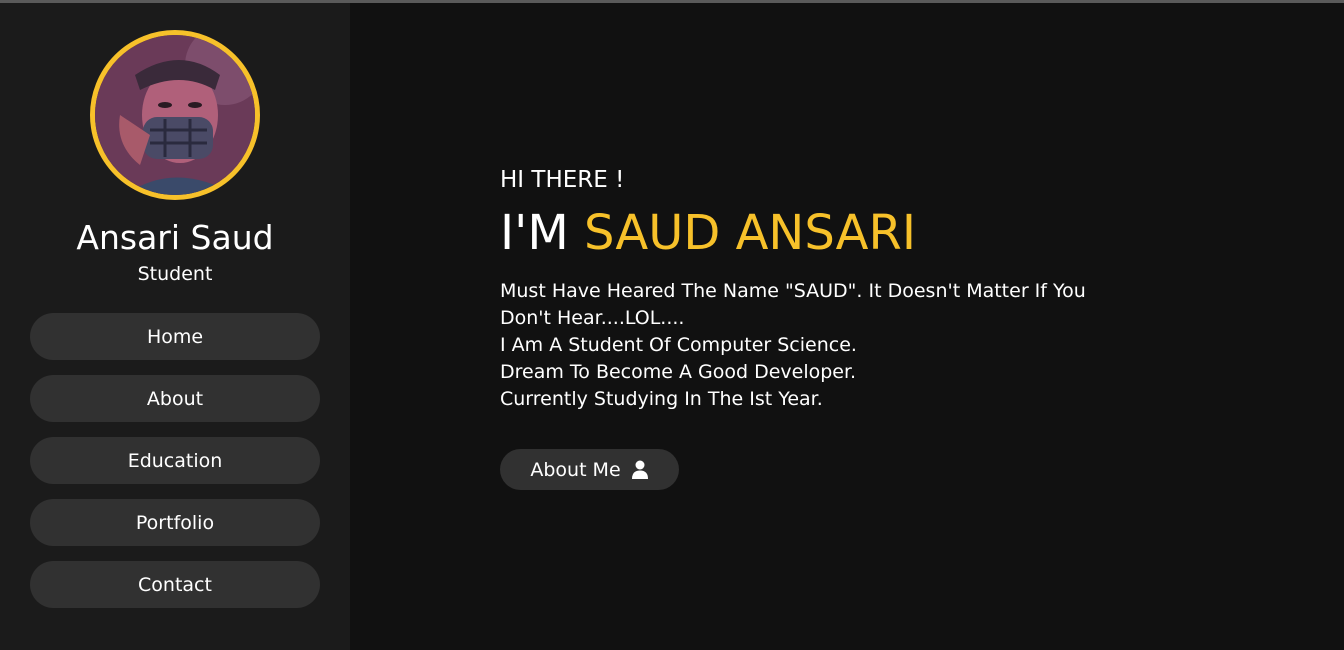 This screenshot has width=1344, height=650. What do you see at coordinates (678, 345) in the screenshot?
I see `bio-line: I Am A Student Of Computer Science.` at bounding box center [678, 345].